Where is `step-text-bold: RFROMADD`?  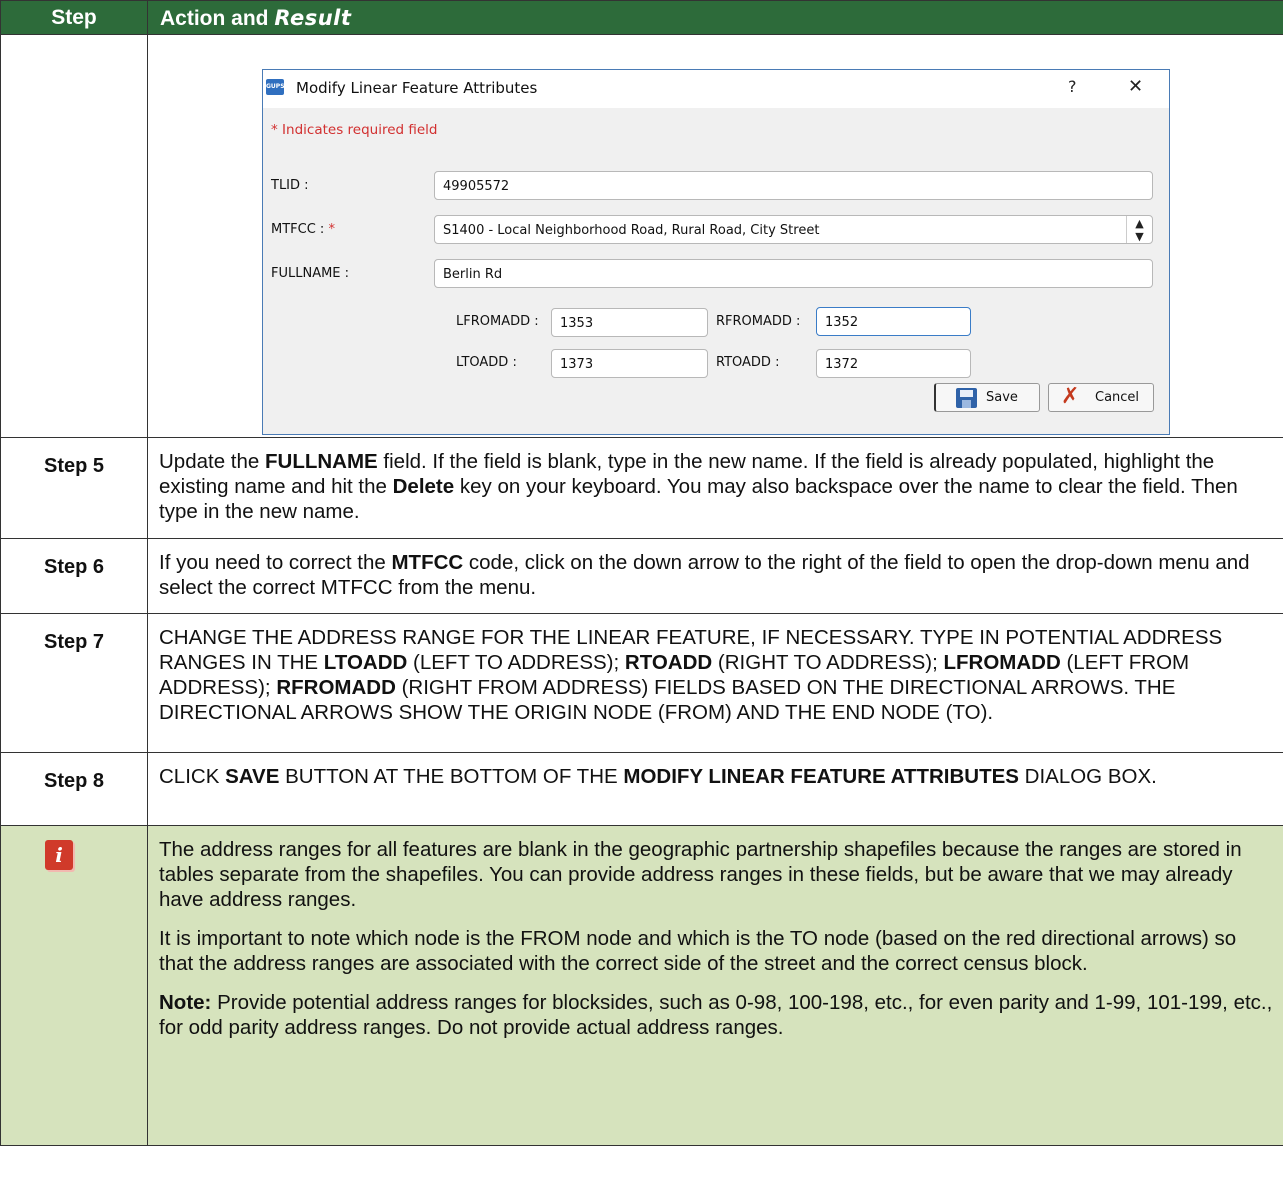
step-text-bold: RFROMADD is located at coordinates (336, 687).